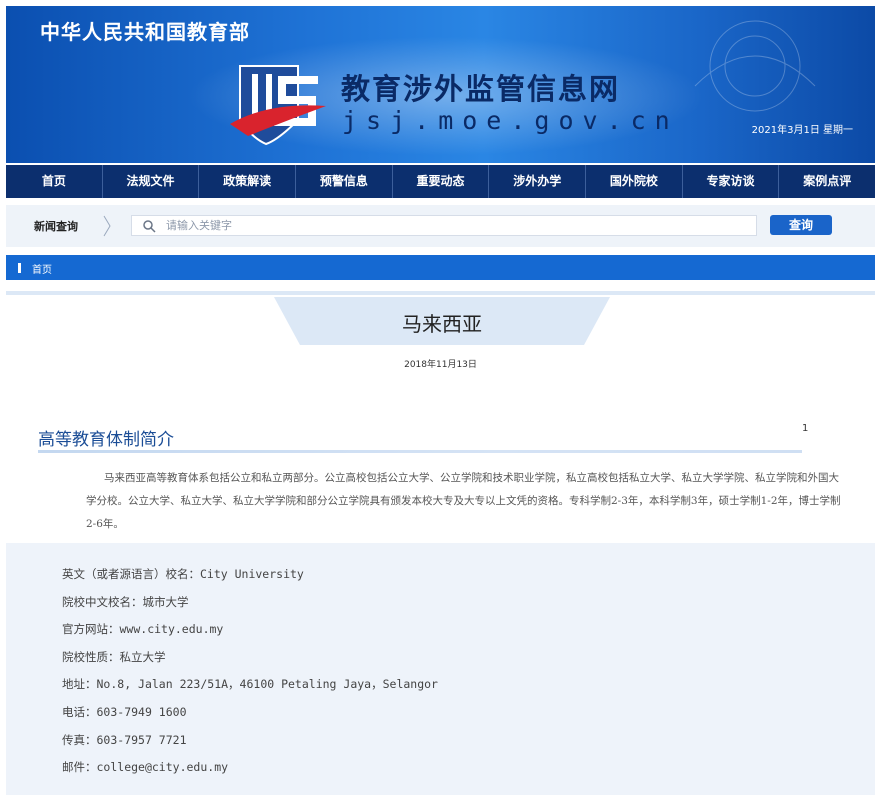 This screenshot has height=800, width=878. Describe the element at coordinates (143, 629) in the screenshot. I see `info-website: 官方网站：www.city.edu.my` at that location.